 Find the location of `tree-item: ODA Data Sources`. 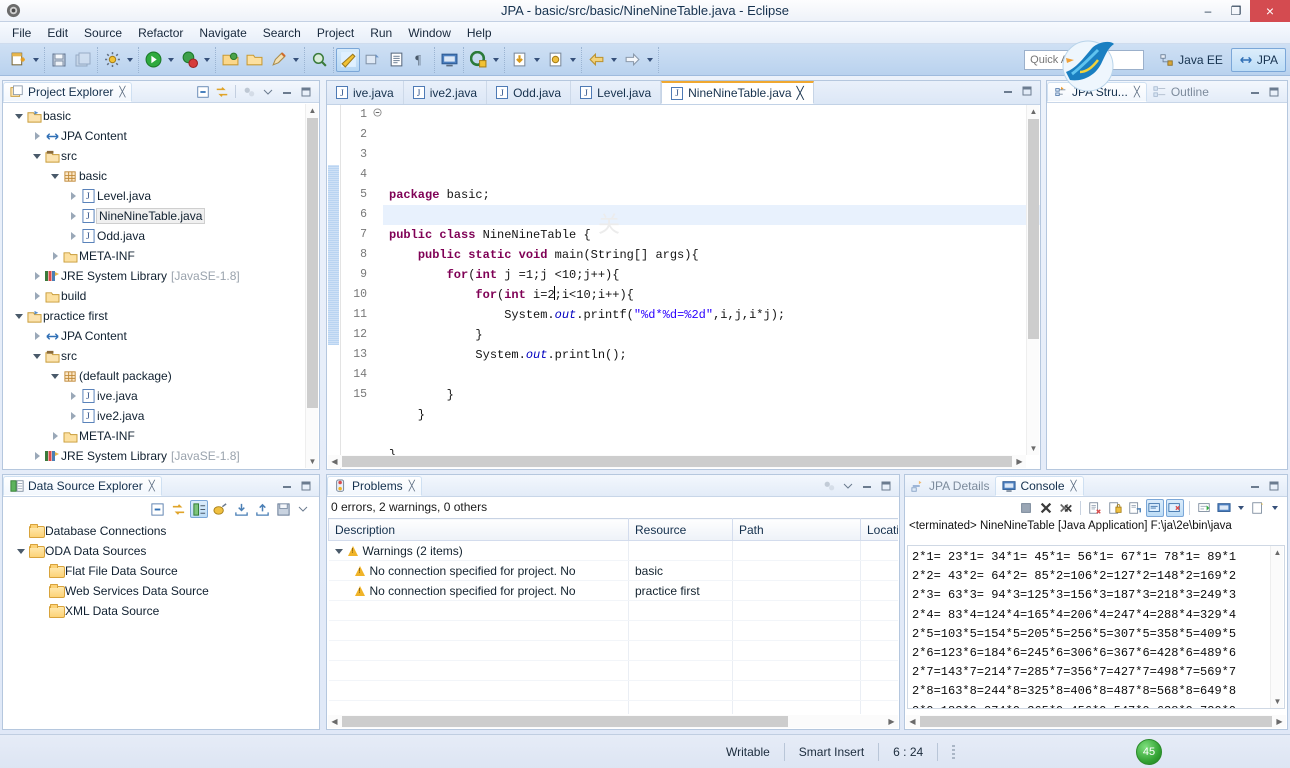

tree-item: ODA Data Sources is located at coordinates (161, 551).